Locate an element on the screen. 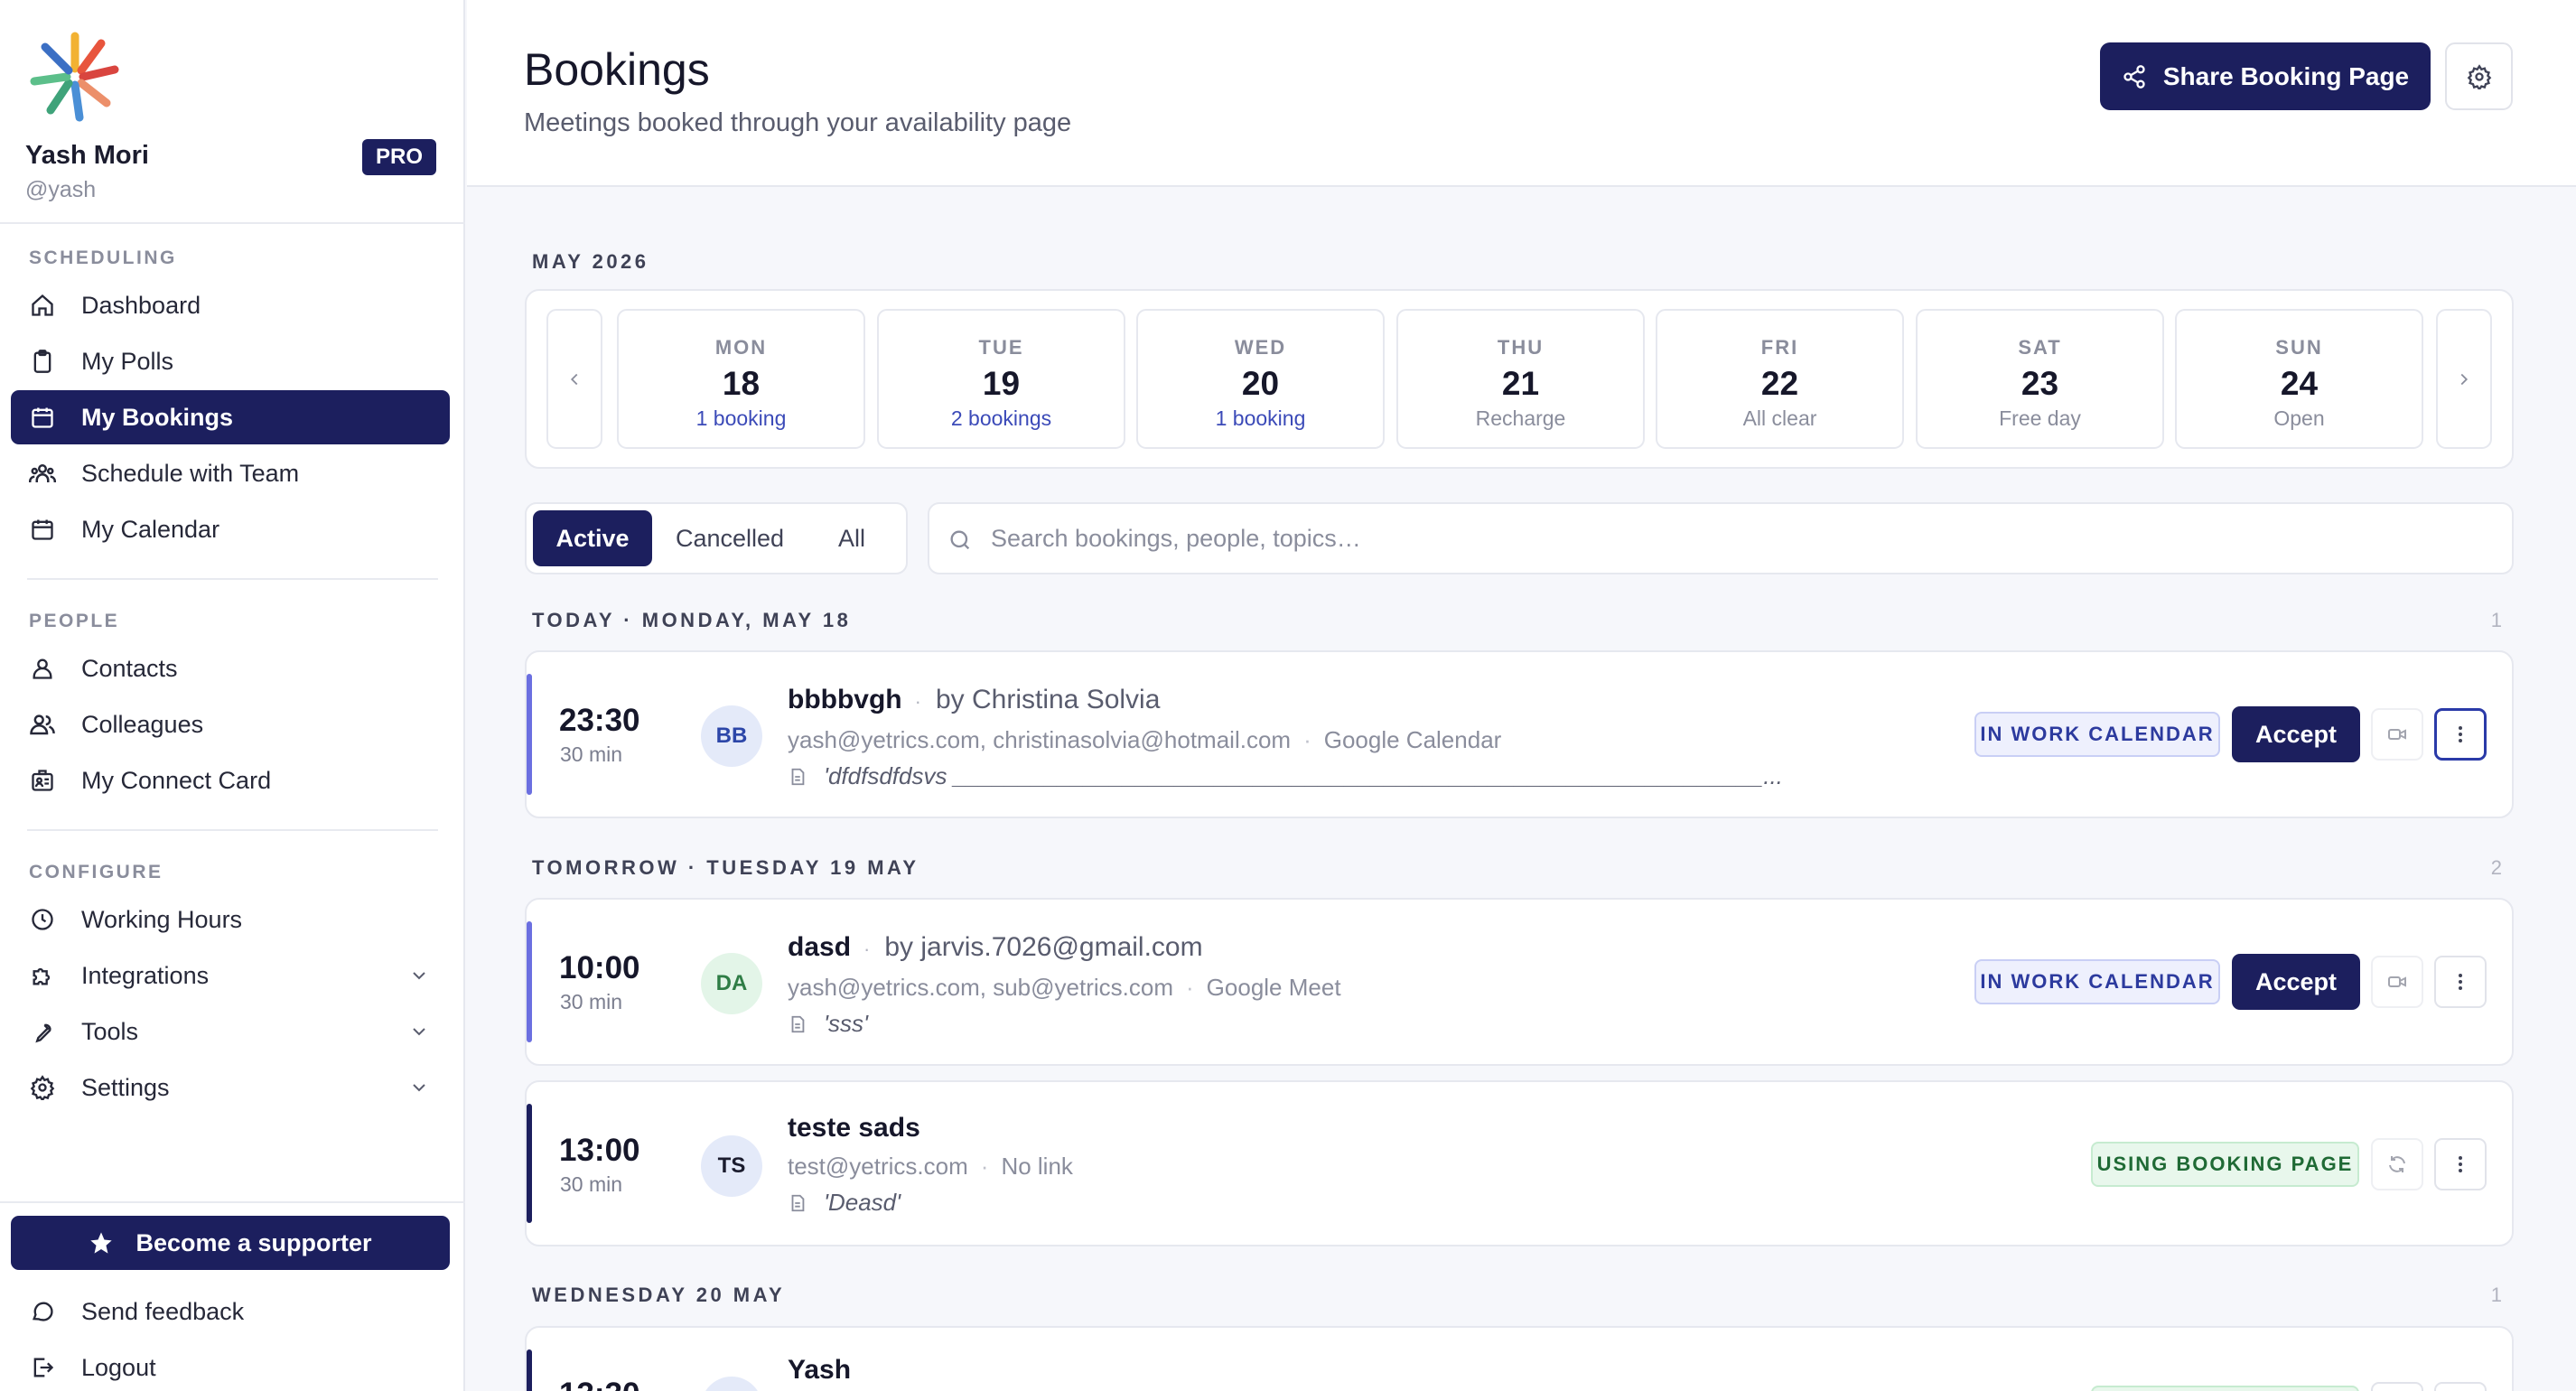 The height and width of the screenshot is (1391, 2576). day-group-count: 1 is located at coordinates (2496, 1295).